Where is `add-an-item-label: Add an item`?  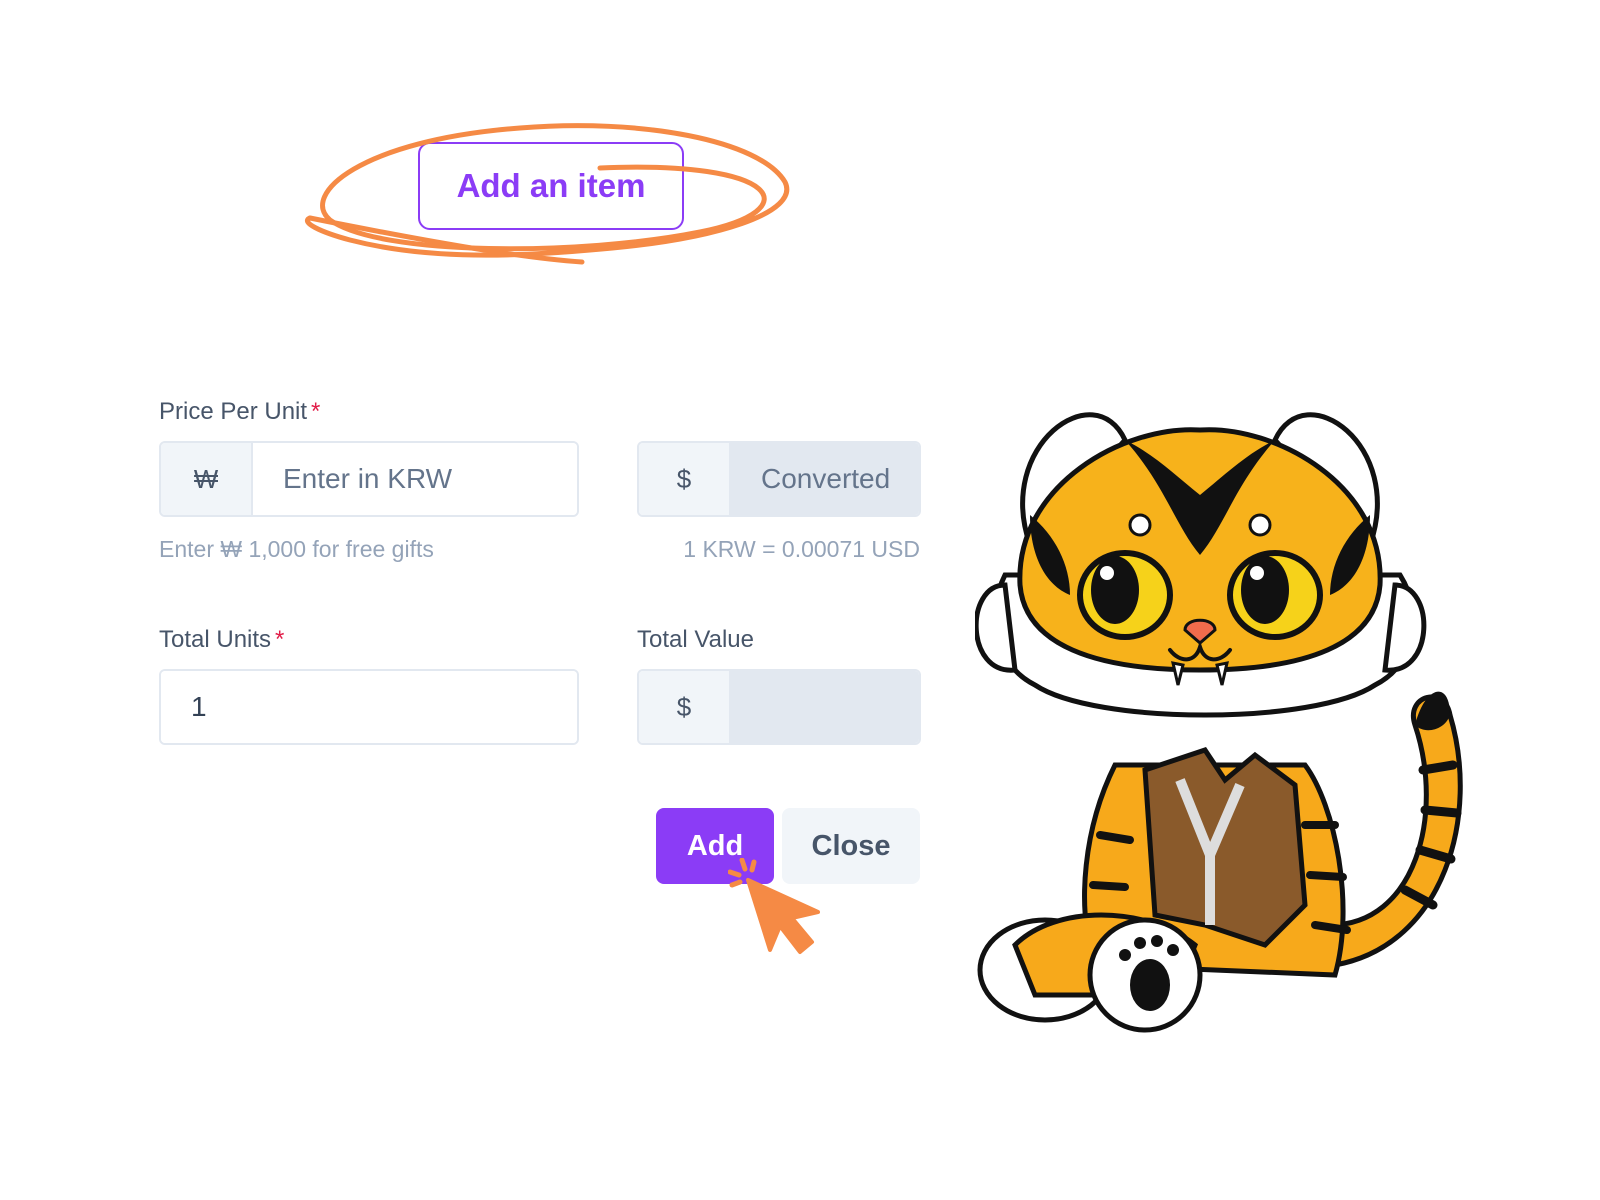 add-an-item-label: Add an item is located at coordinates (551, 185).